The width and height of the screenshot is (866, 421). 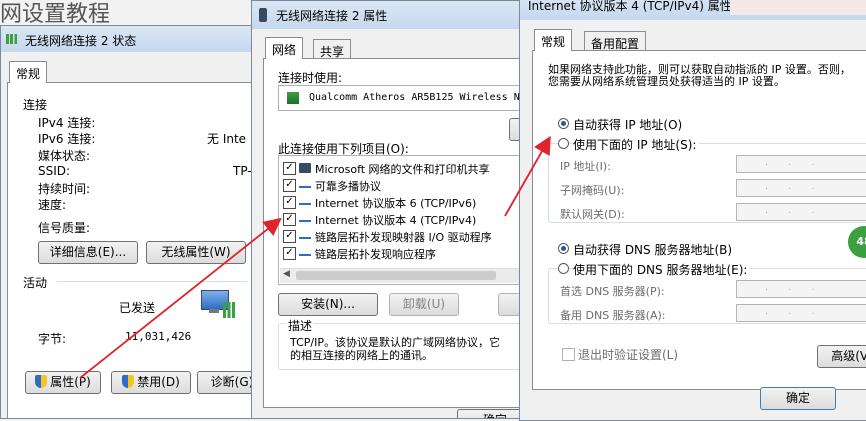 What do you see at coordinates (284, 48) in the screenshot?
I see `tab-network: 网络` at bounding box center [284, 48].